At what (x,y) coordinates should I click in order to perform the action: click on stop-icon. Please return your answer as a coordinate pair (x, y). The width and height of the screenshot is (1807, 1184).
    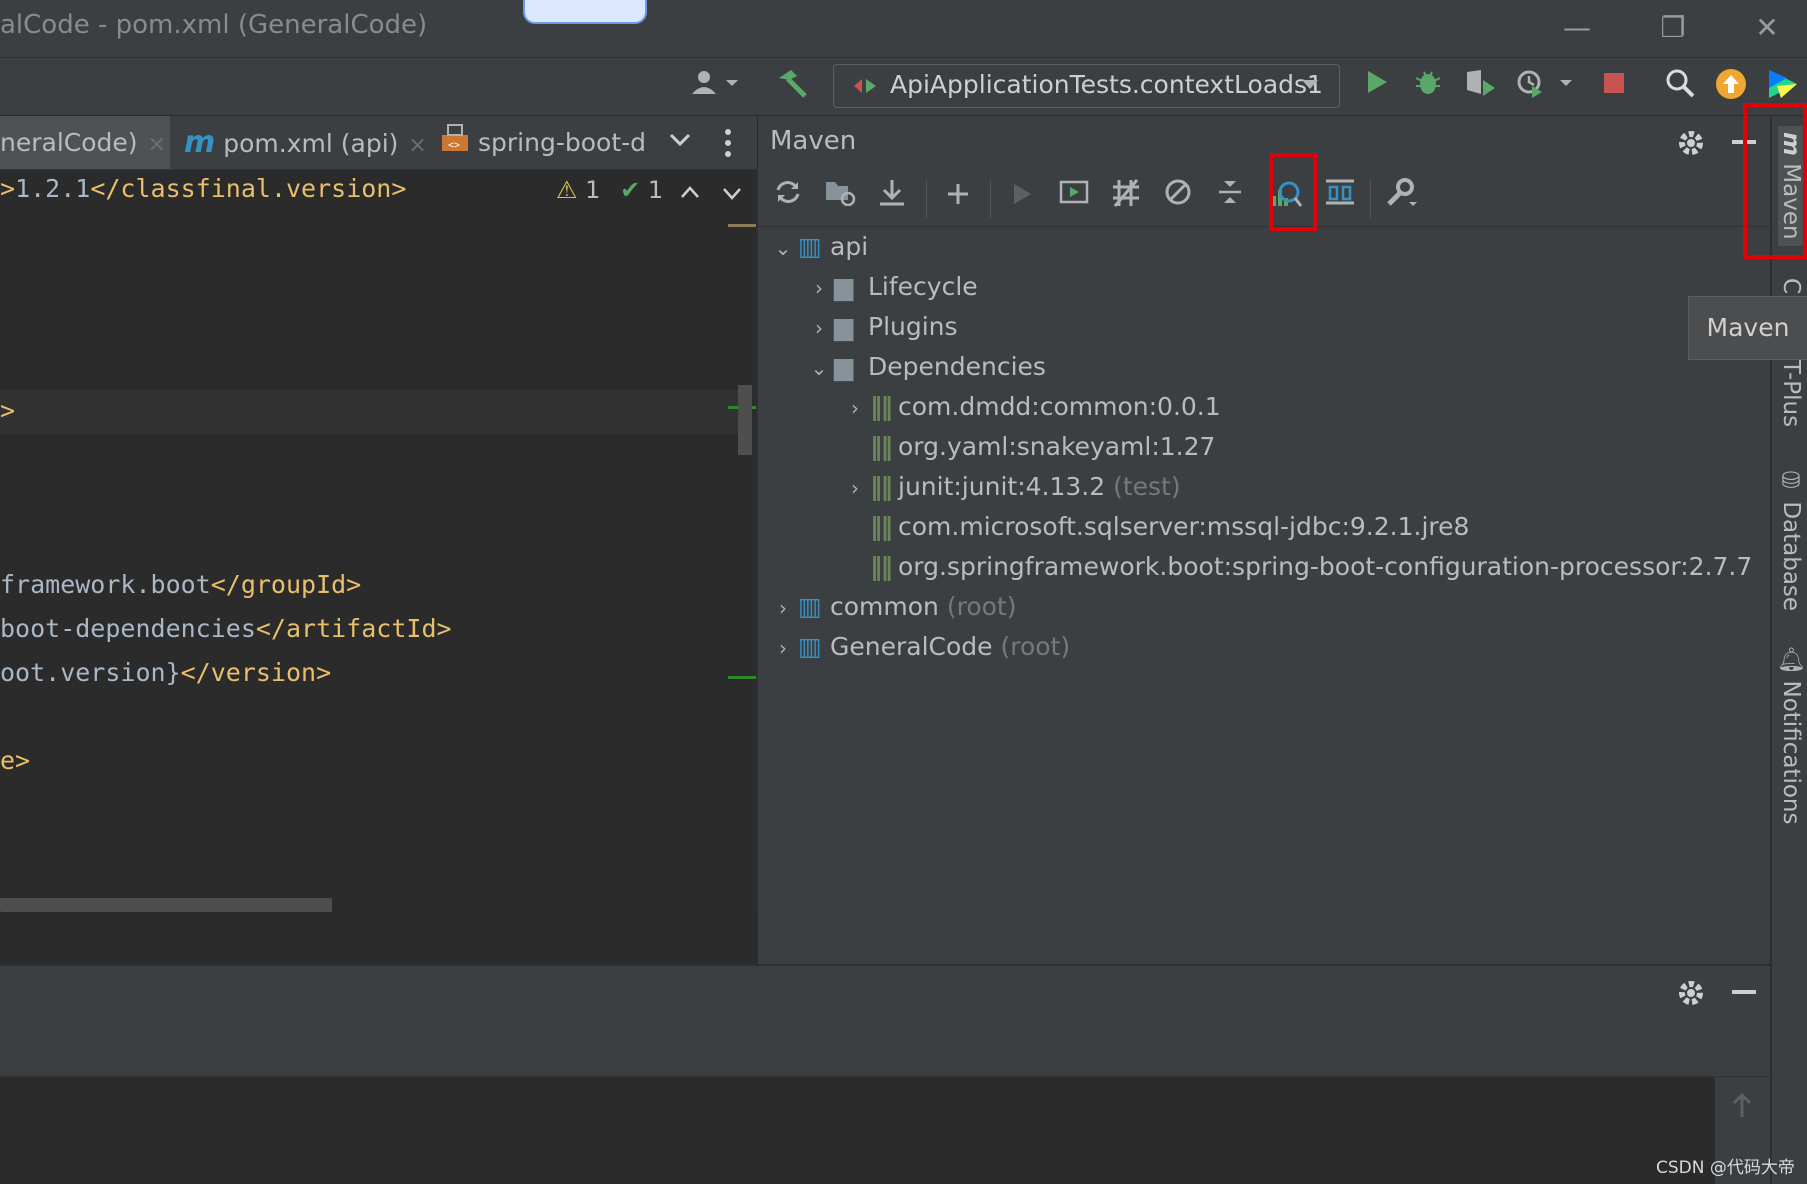
    Looking at the image, I should click on (1614, 87).